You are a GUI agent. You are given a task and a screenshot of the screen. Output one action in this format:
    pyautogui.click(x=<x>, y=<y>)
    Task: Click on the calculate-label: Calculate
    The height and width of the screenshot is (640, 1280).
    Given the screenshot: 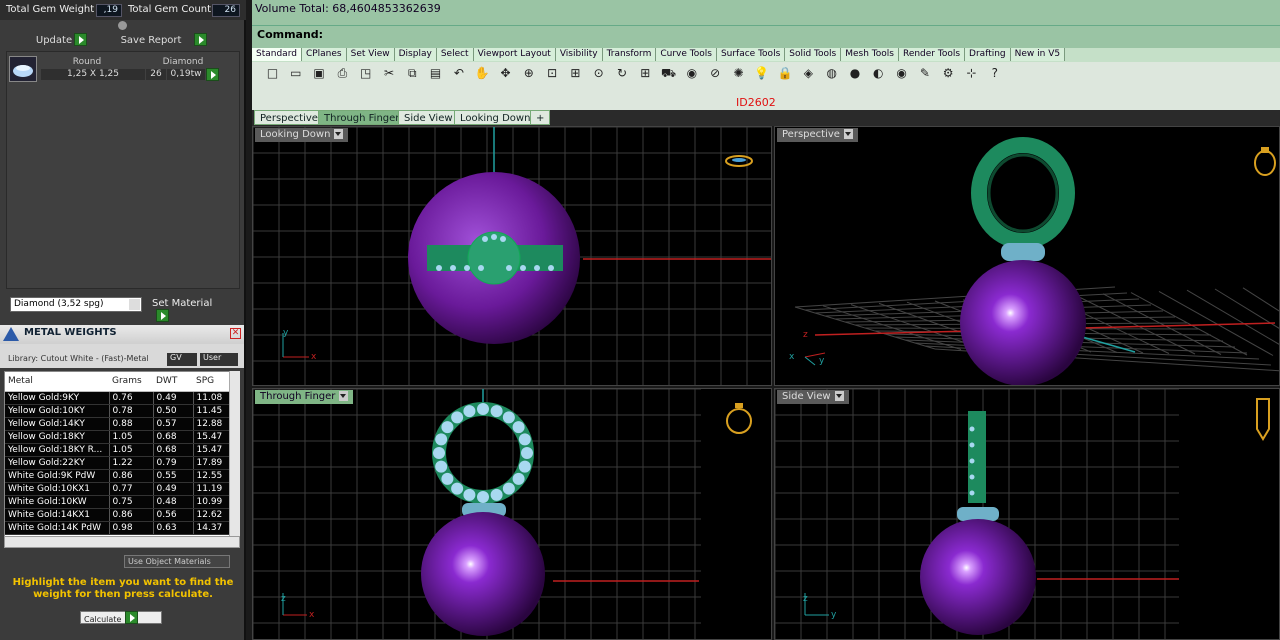 What is the action you would take?
    pyautogui.click(x=103, y=619)
    